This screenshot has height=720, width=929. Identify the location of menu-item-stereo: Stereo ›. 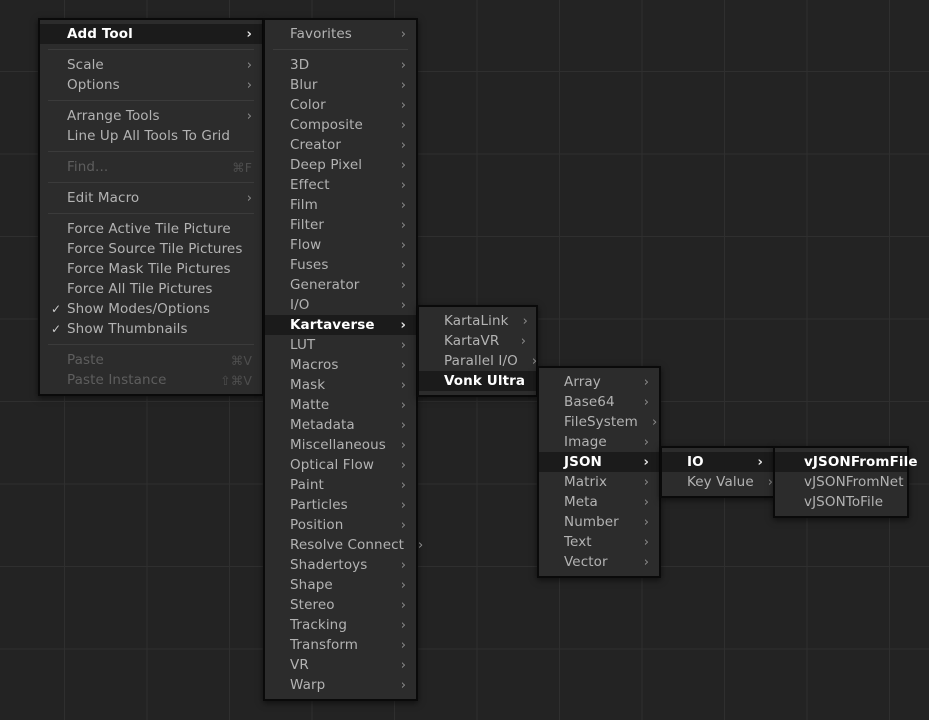
(340, 605).